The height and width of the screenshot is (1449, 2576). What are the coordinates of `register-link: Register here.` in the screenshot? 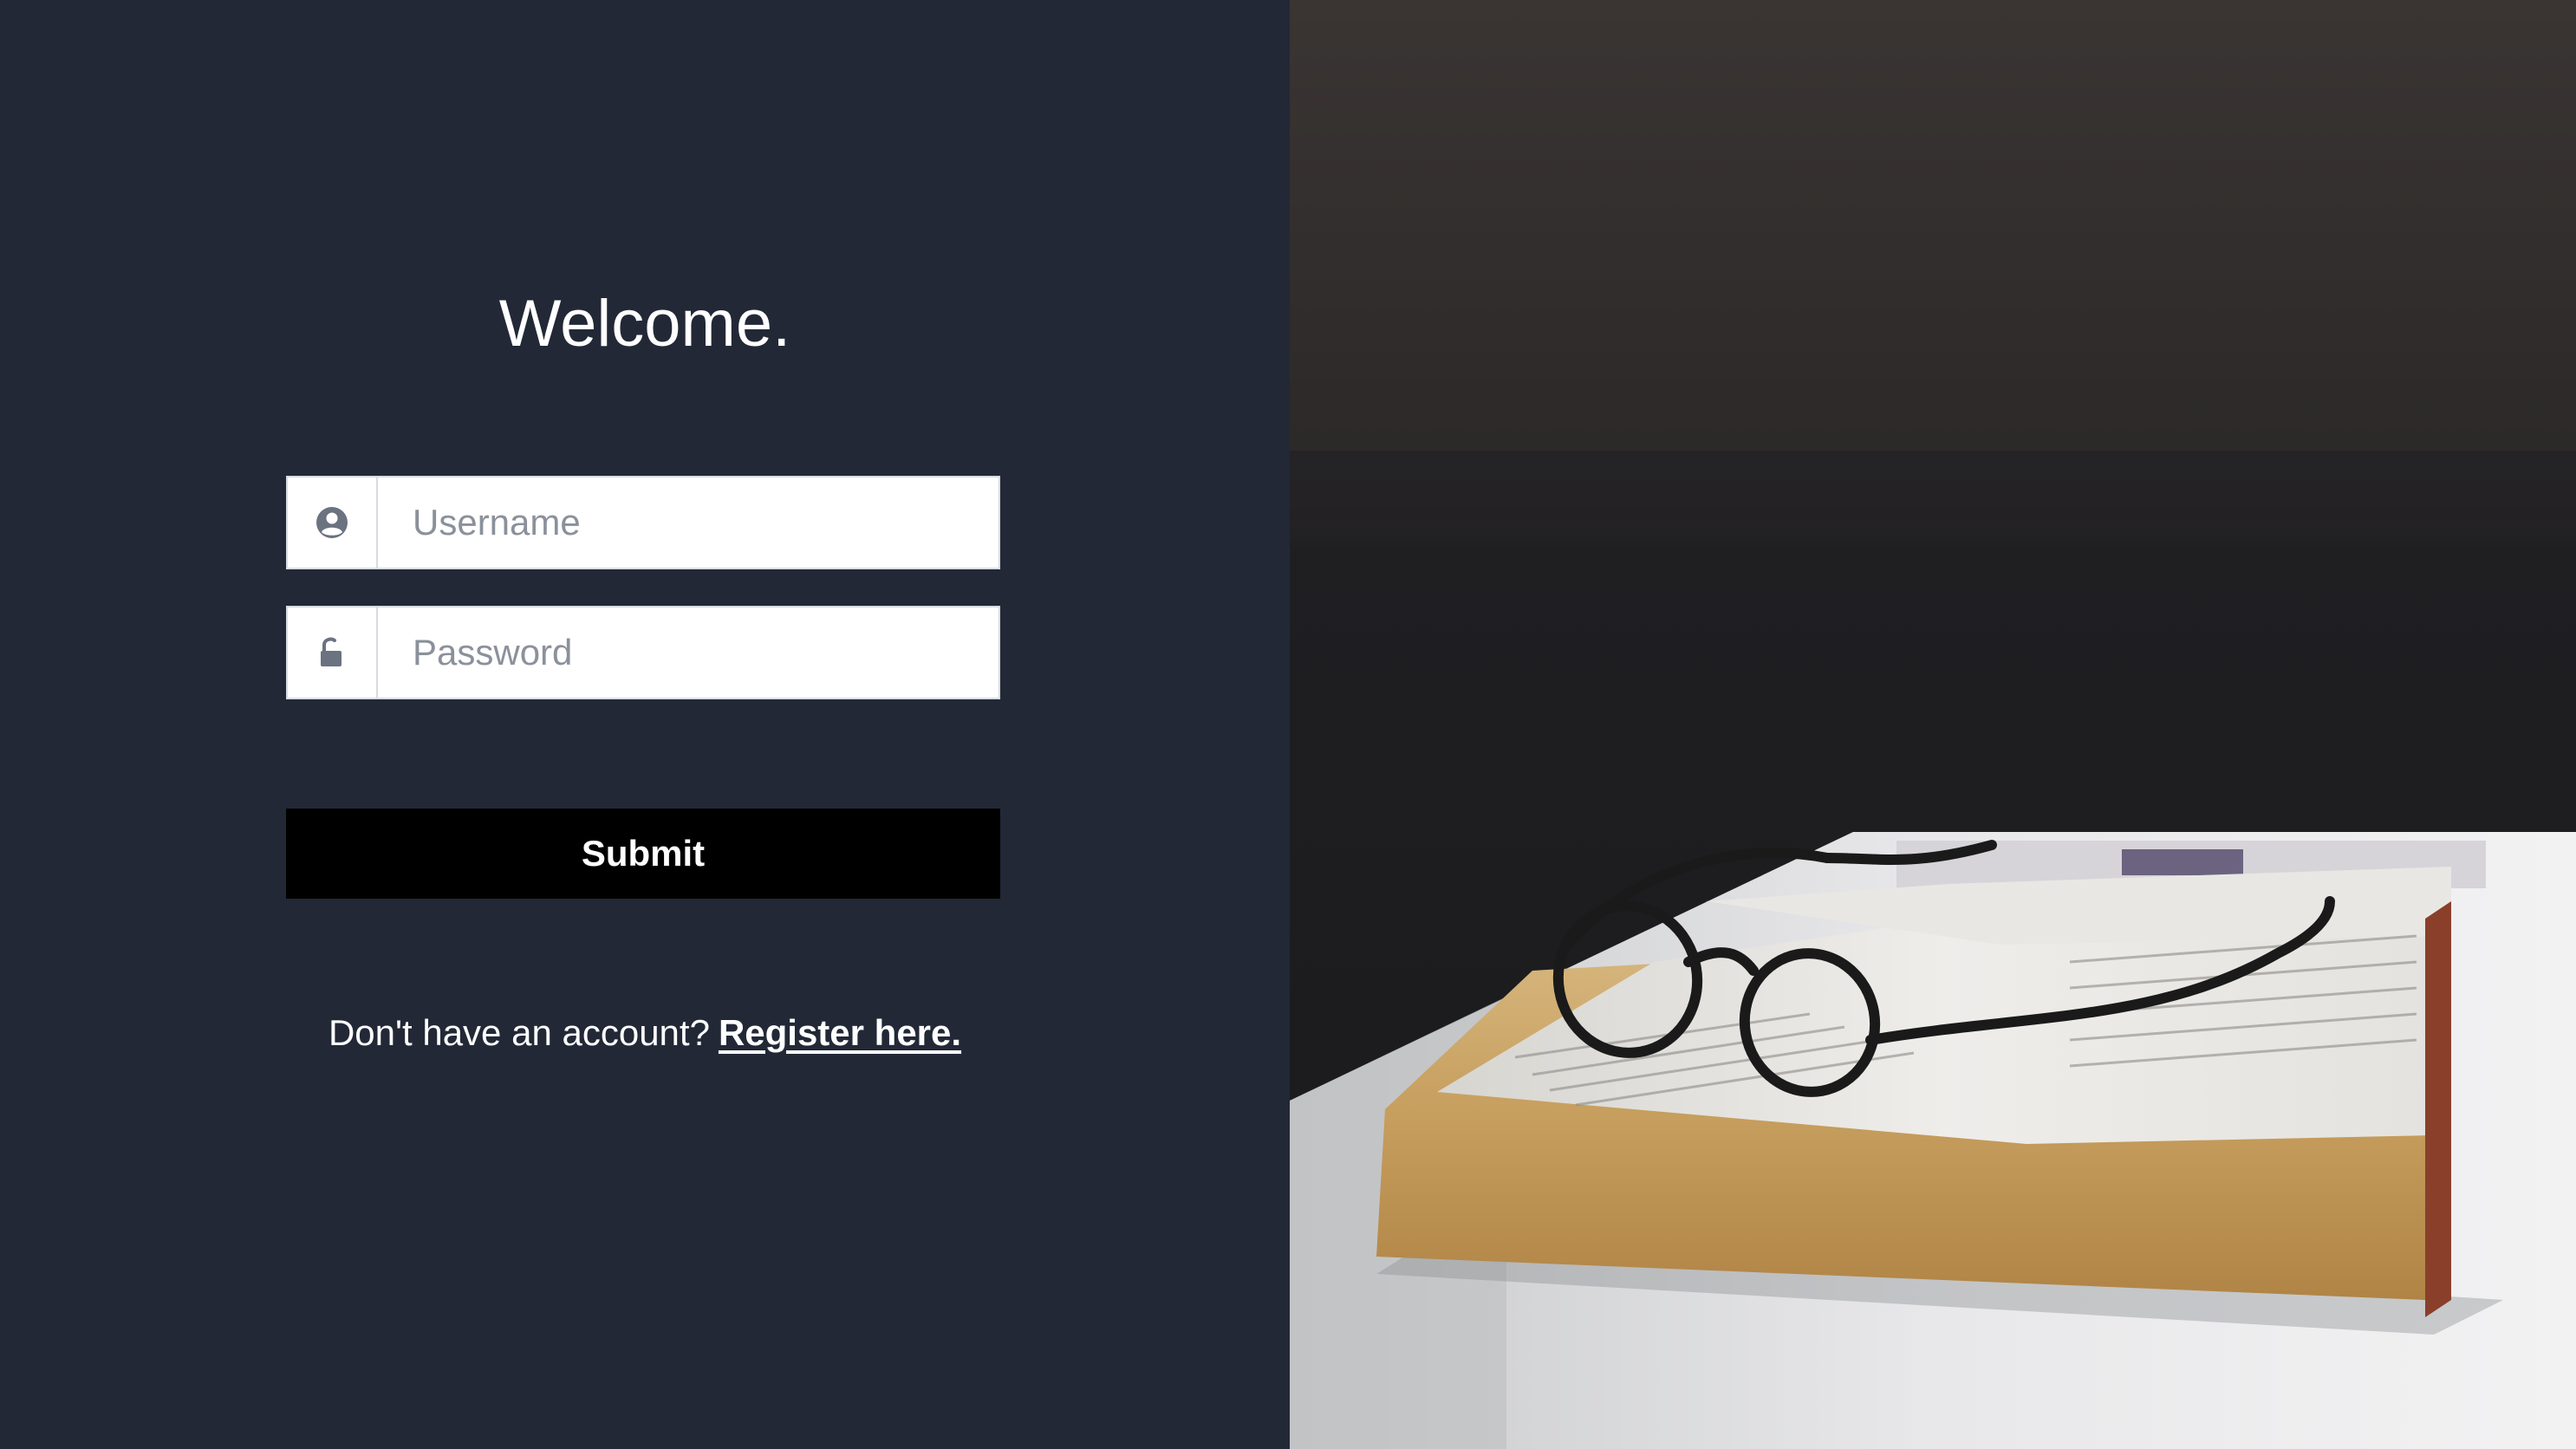 It's located at (840, 1033).